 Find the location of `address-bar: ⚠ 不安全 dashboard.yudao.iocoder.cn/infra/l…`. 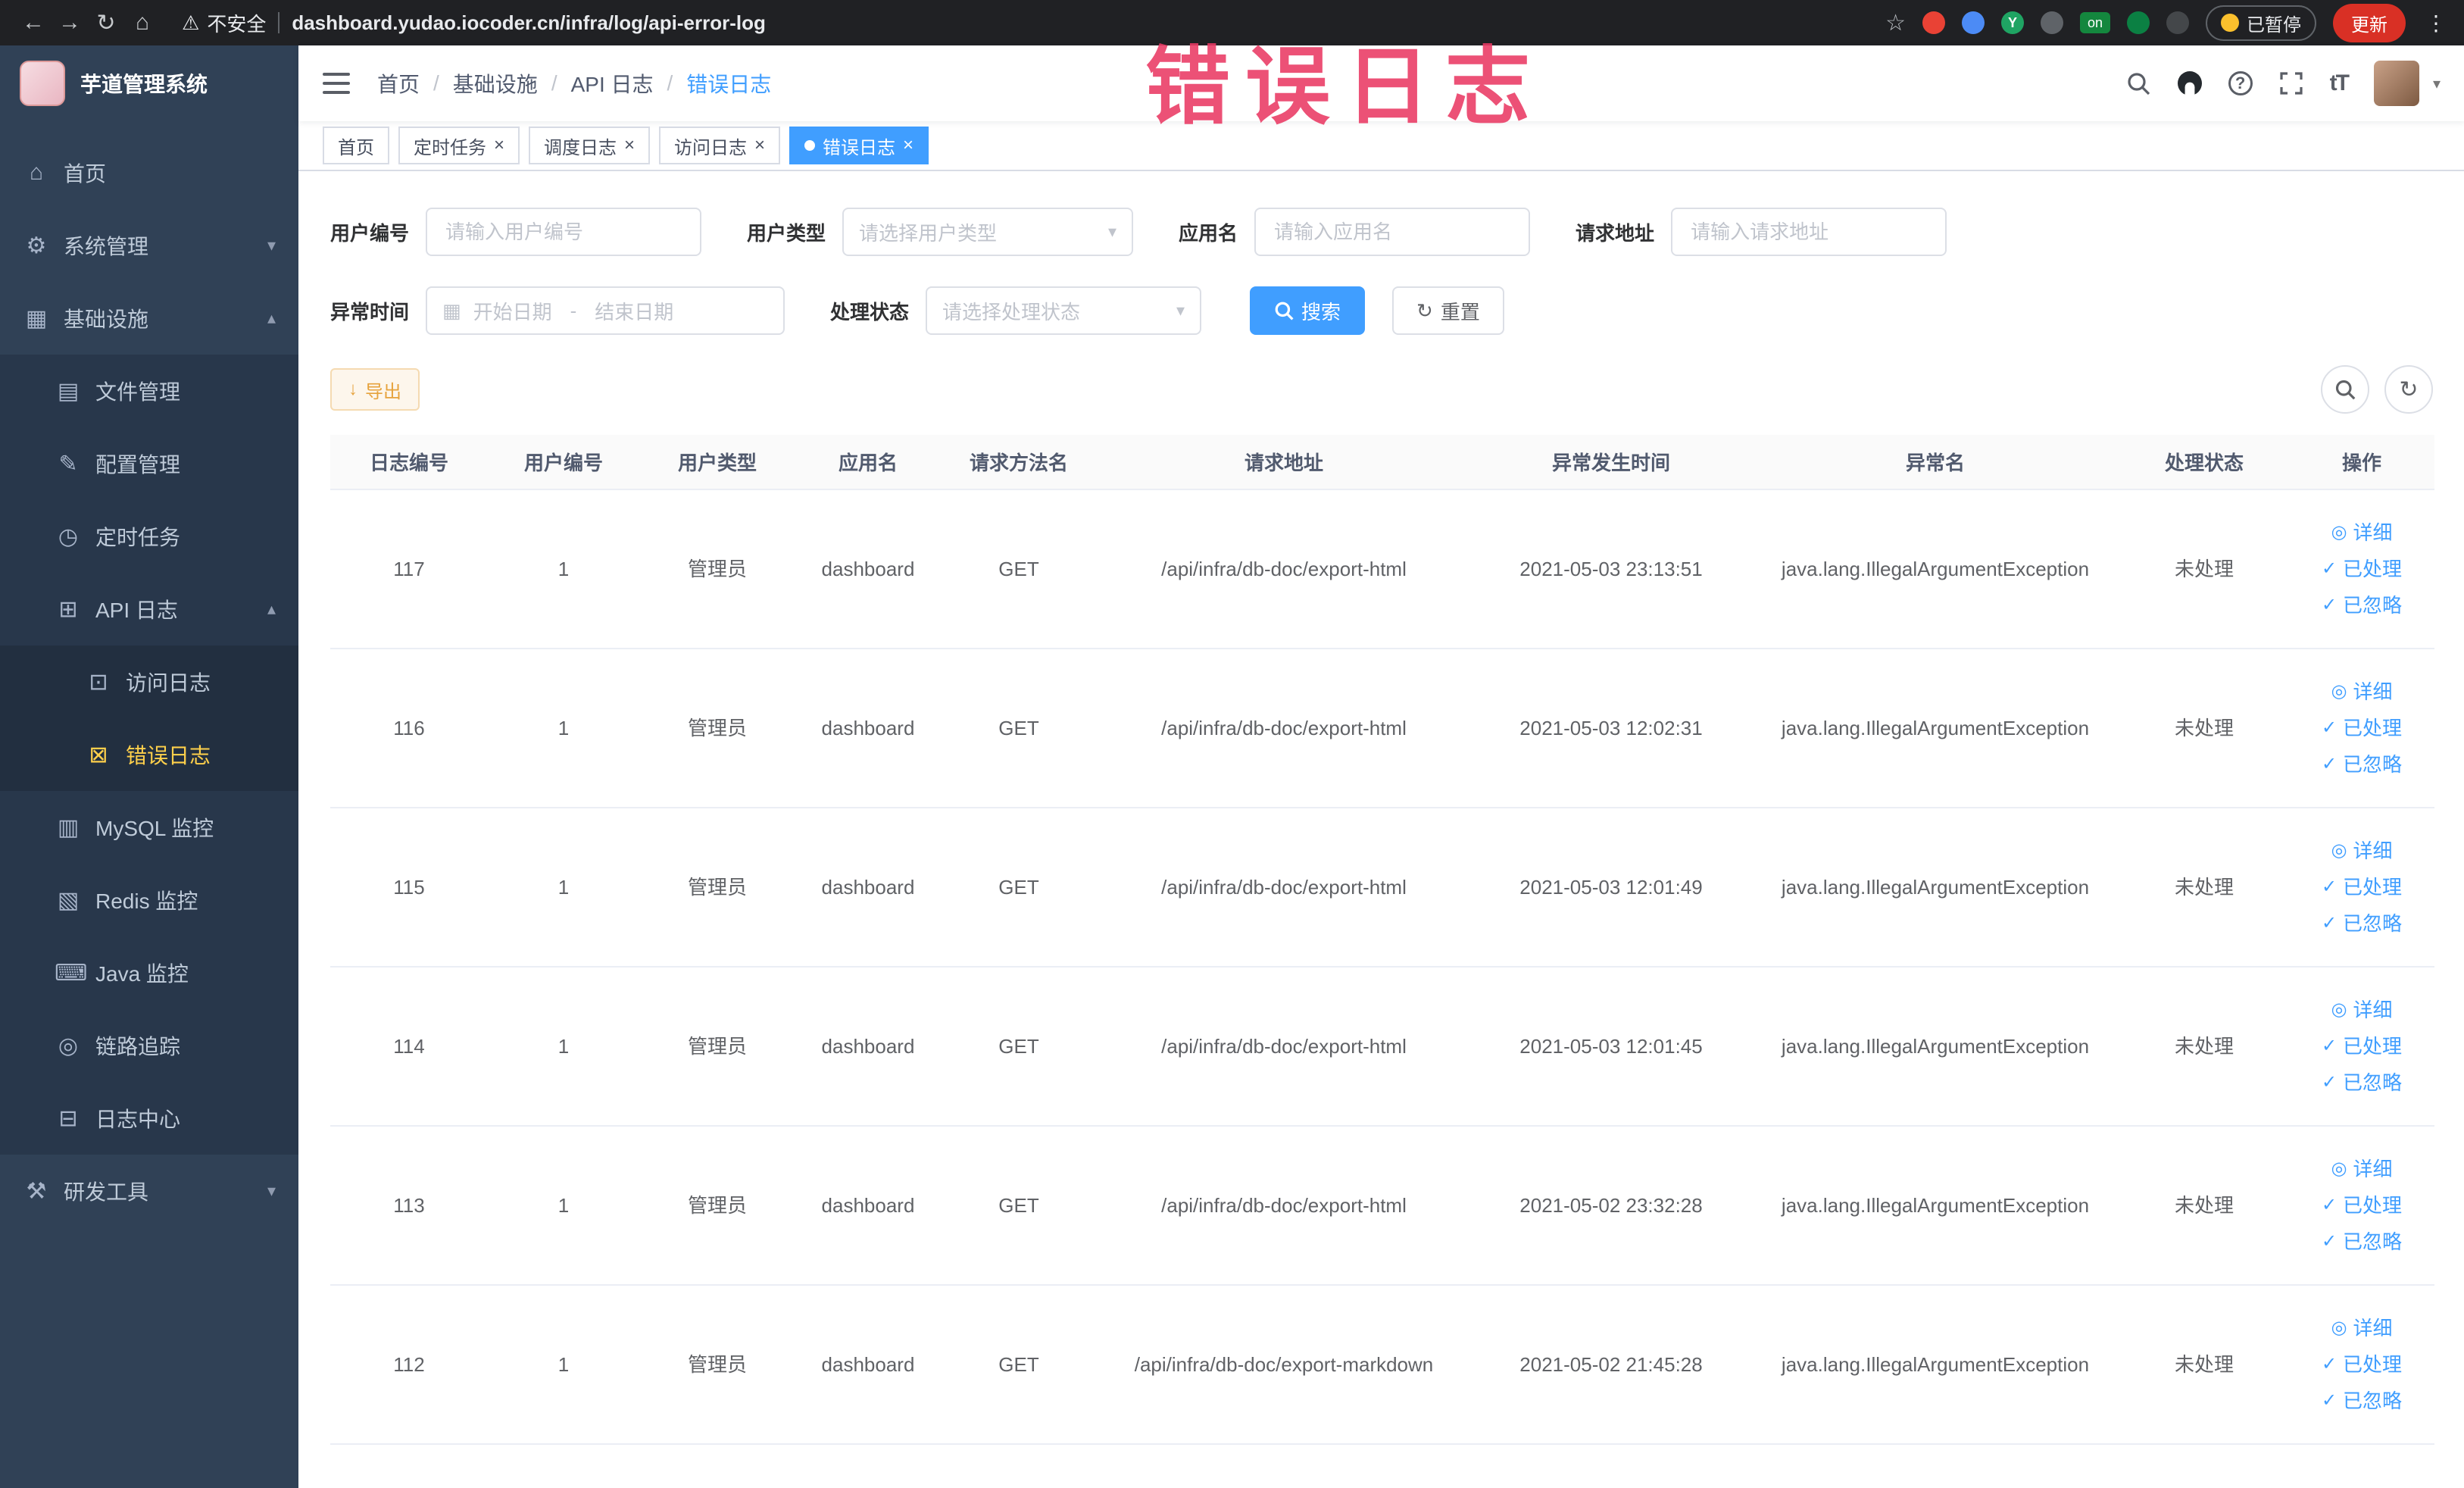

address-bar: ⚠ 不安全 dashboard.yudao.iocoder.cn/infra/l… is located at coordinates (1018, 23).